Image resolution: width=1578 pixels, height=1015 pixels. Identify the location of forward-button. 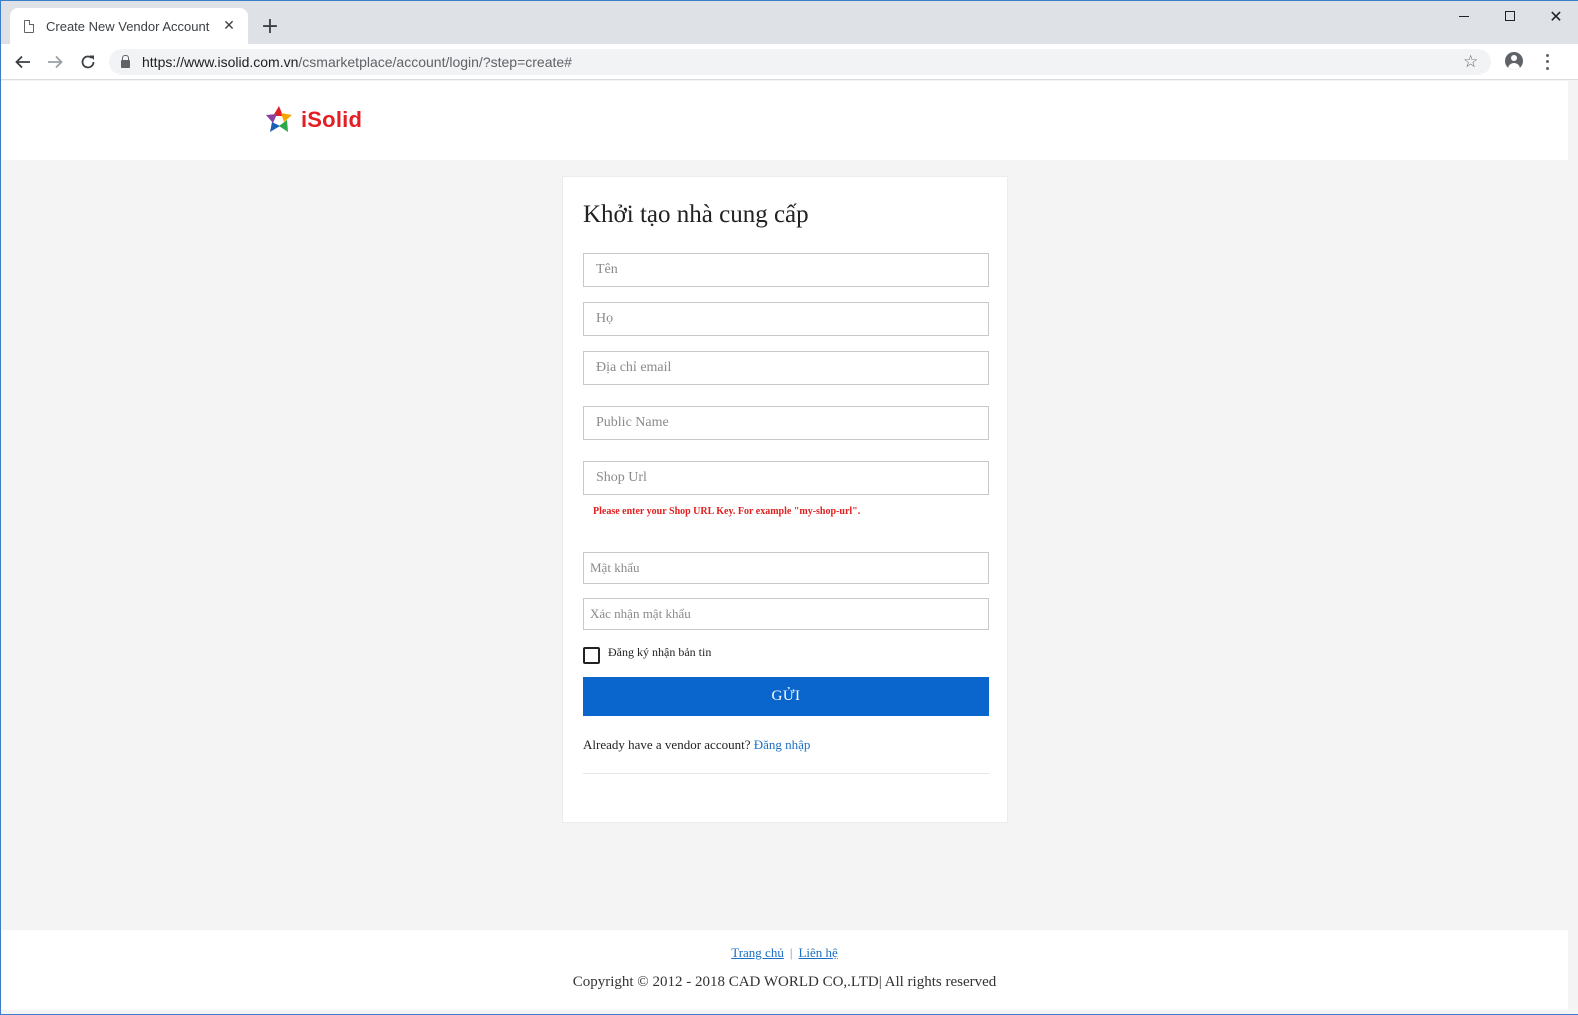
(55, 62).